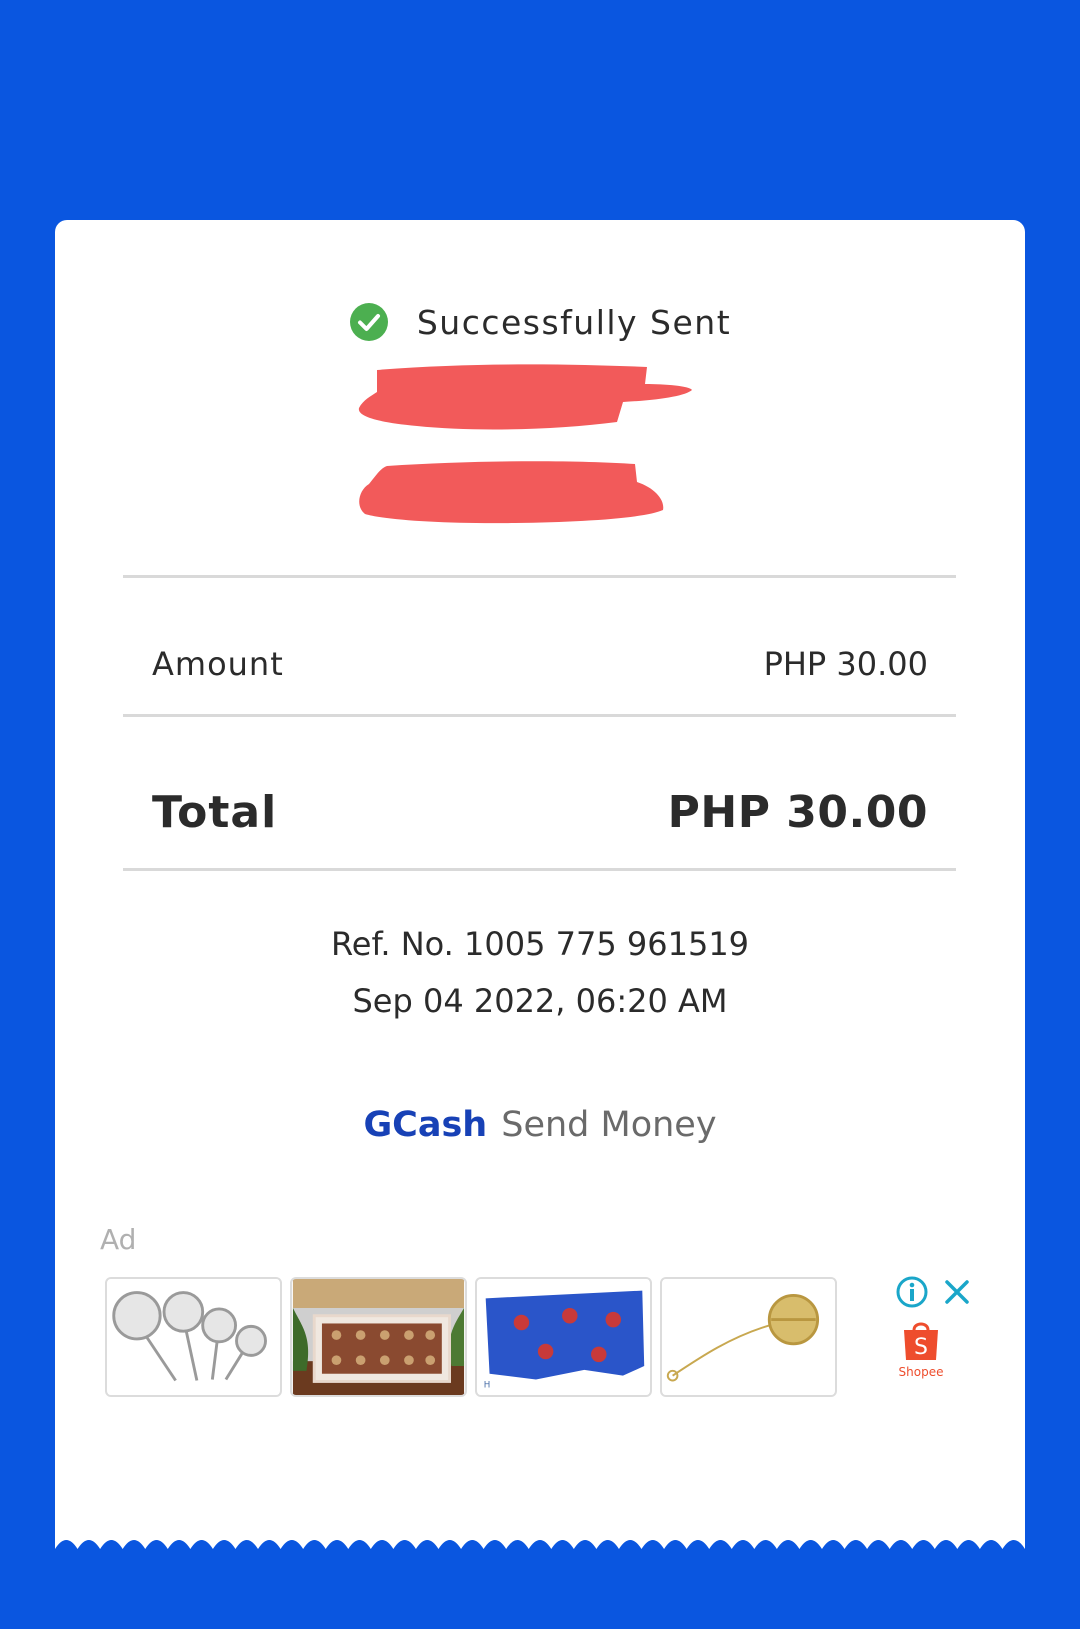 The height and width of the screenshot is (1629, 1080). I want to click on ad-product-sieve, so click(193, 1337).